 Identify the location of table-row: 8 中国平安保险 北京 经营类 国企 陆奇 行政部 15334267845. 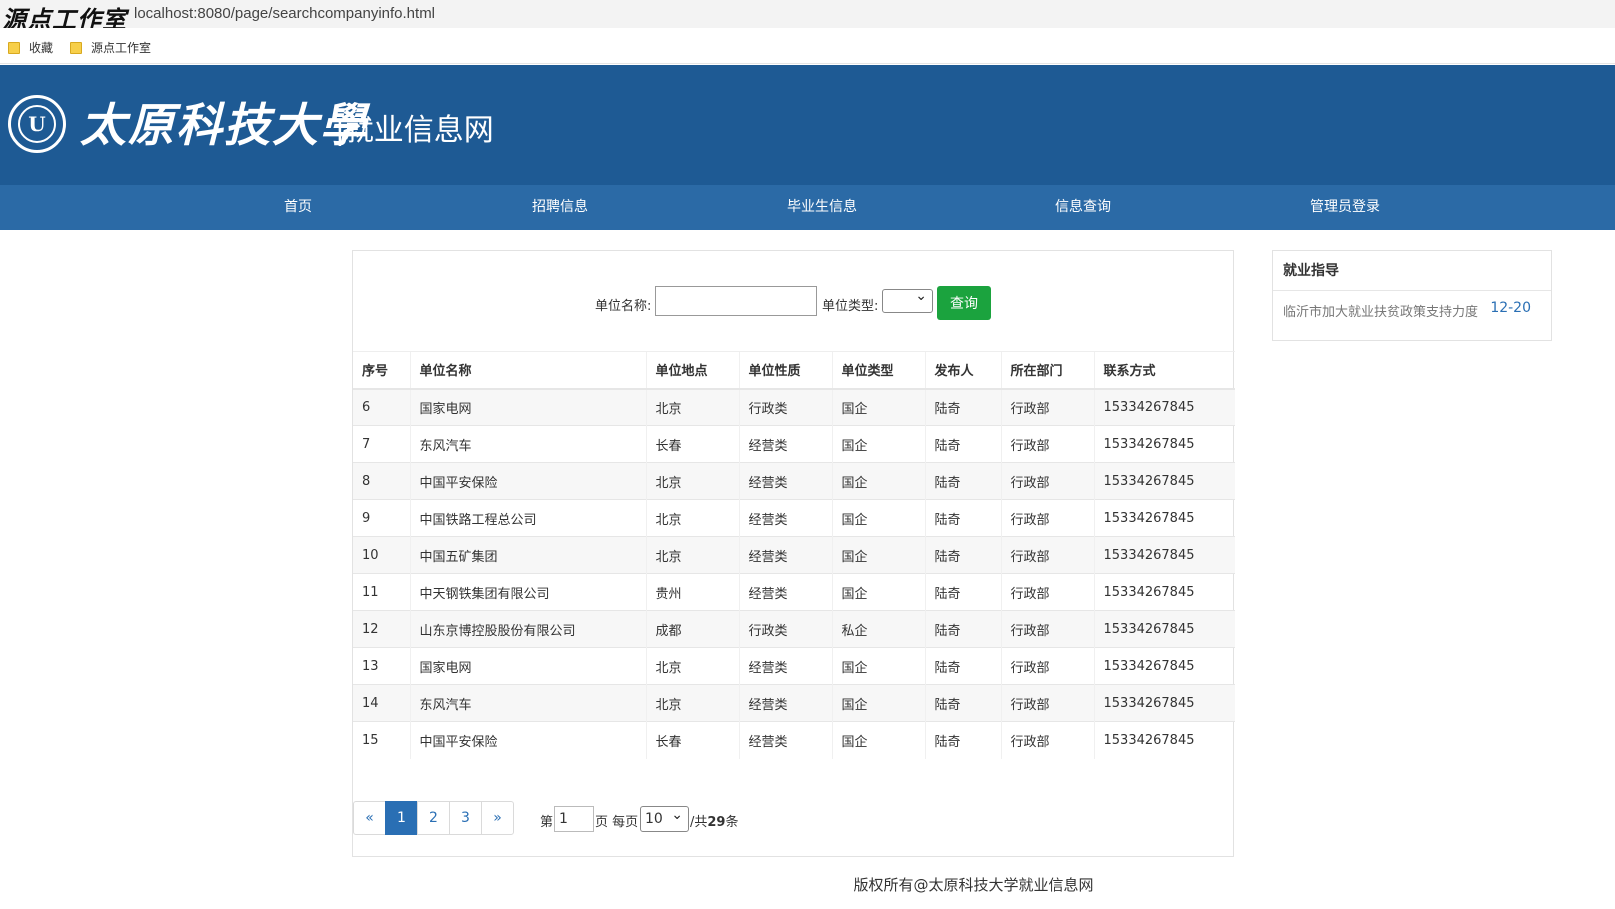
(794, 481).